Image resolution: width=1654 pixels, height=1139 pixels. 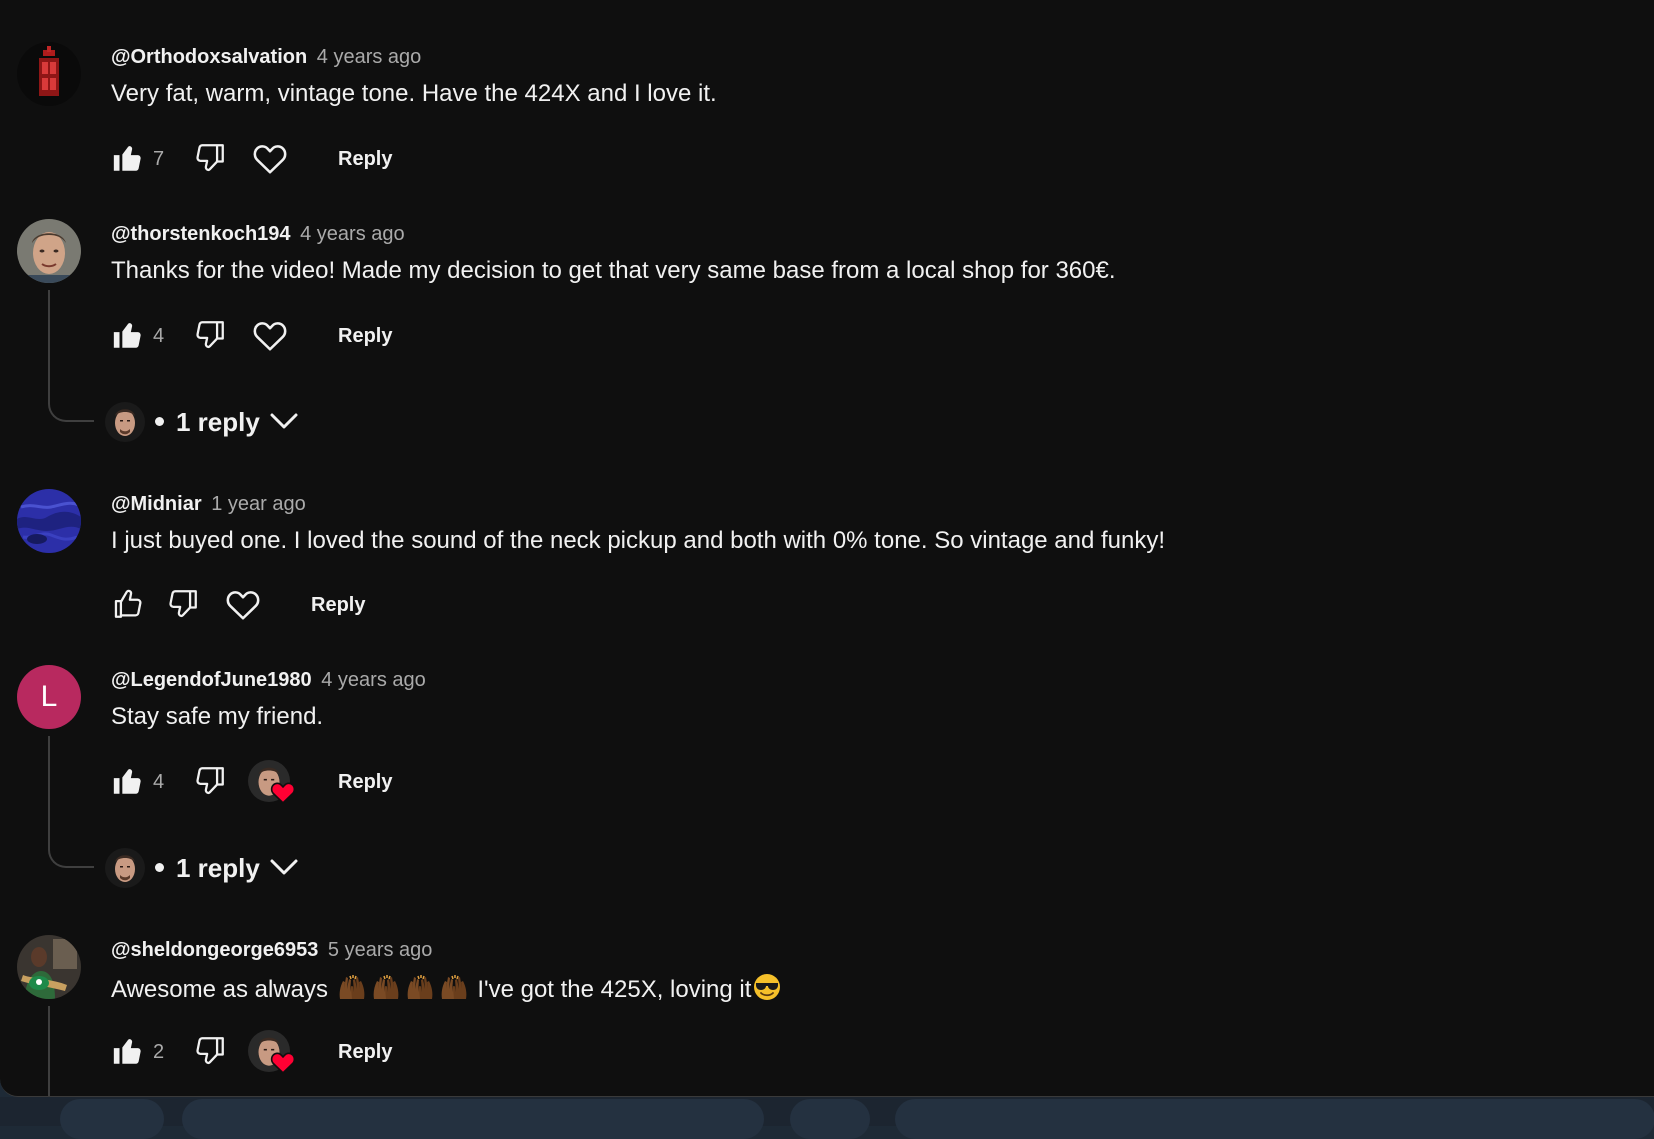 I want to click on comment-author: @thorstenkoch194, so click(x=201, y=234).